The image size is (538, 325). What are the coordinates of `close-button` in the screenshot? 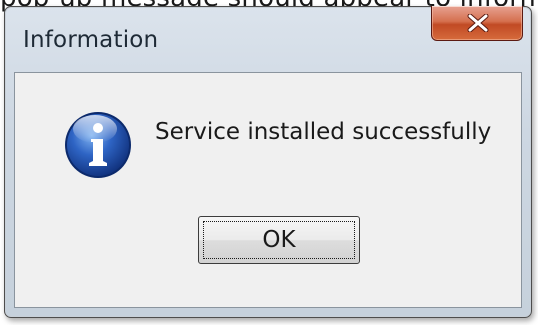 It's located at (477, 23).